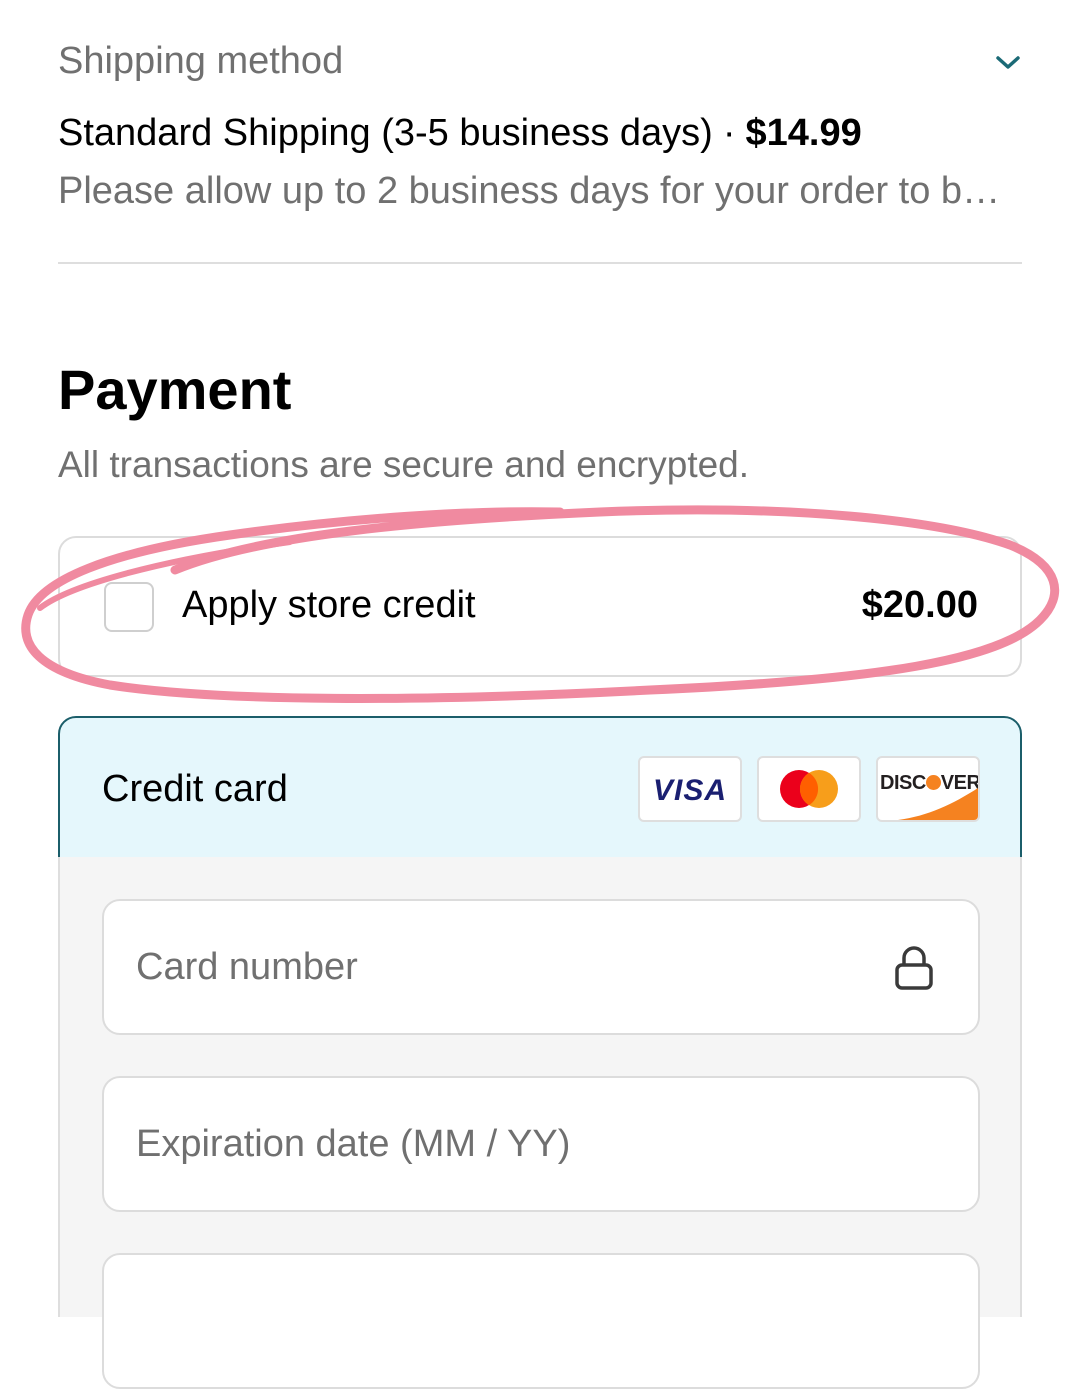 This screenshot has width=1080, height=1389. I want to click on expiration-date-field, so click(541, 1144).